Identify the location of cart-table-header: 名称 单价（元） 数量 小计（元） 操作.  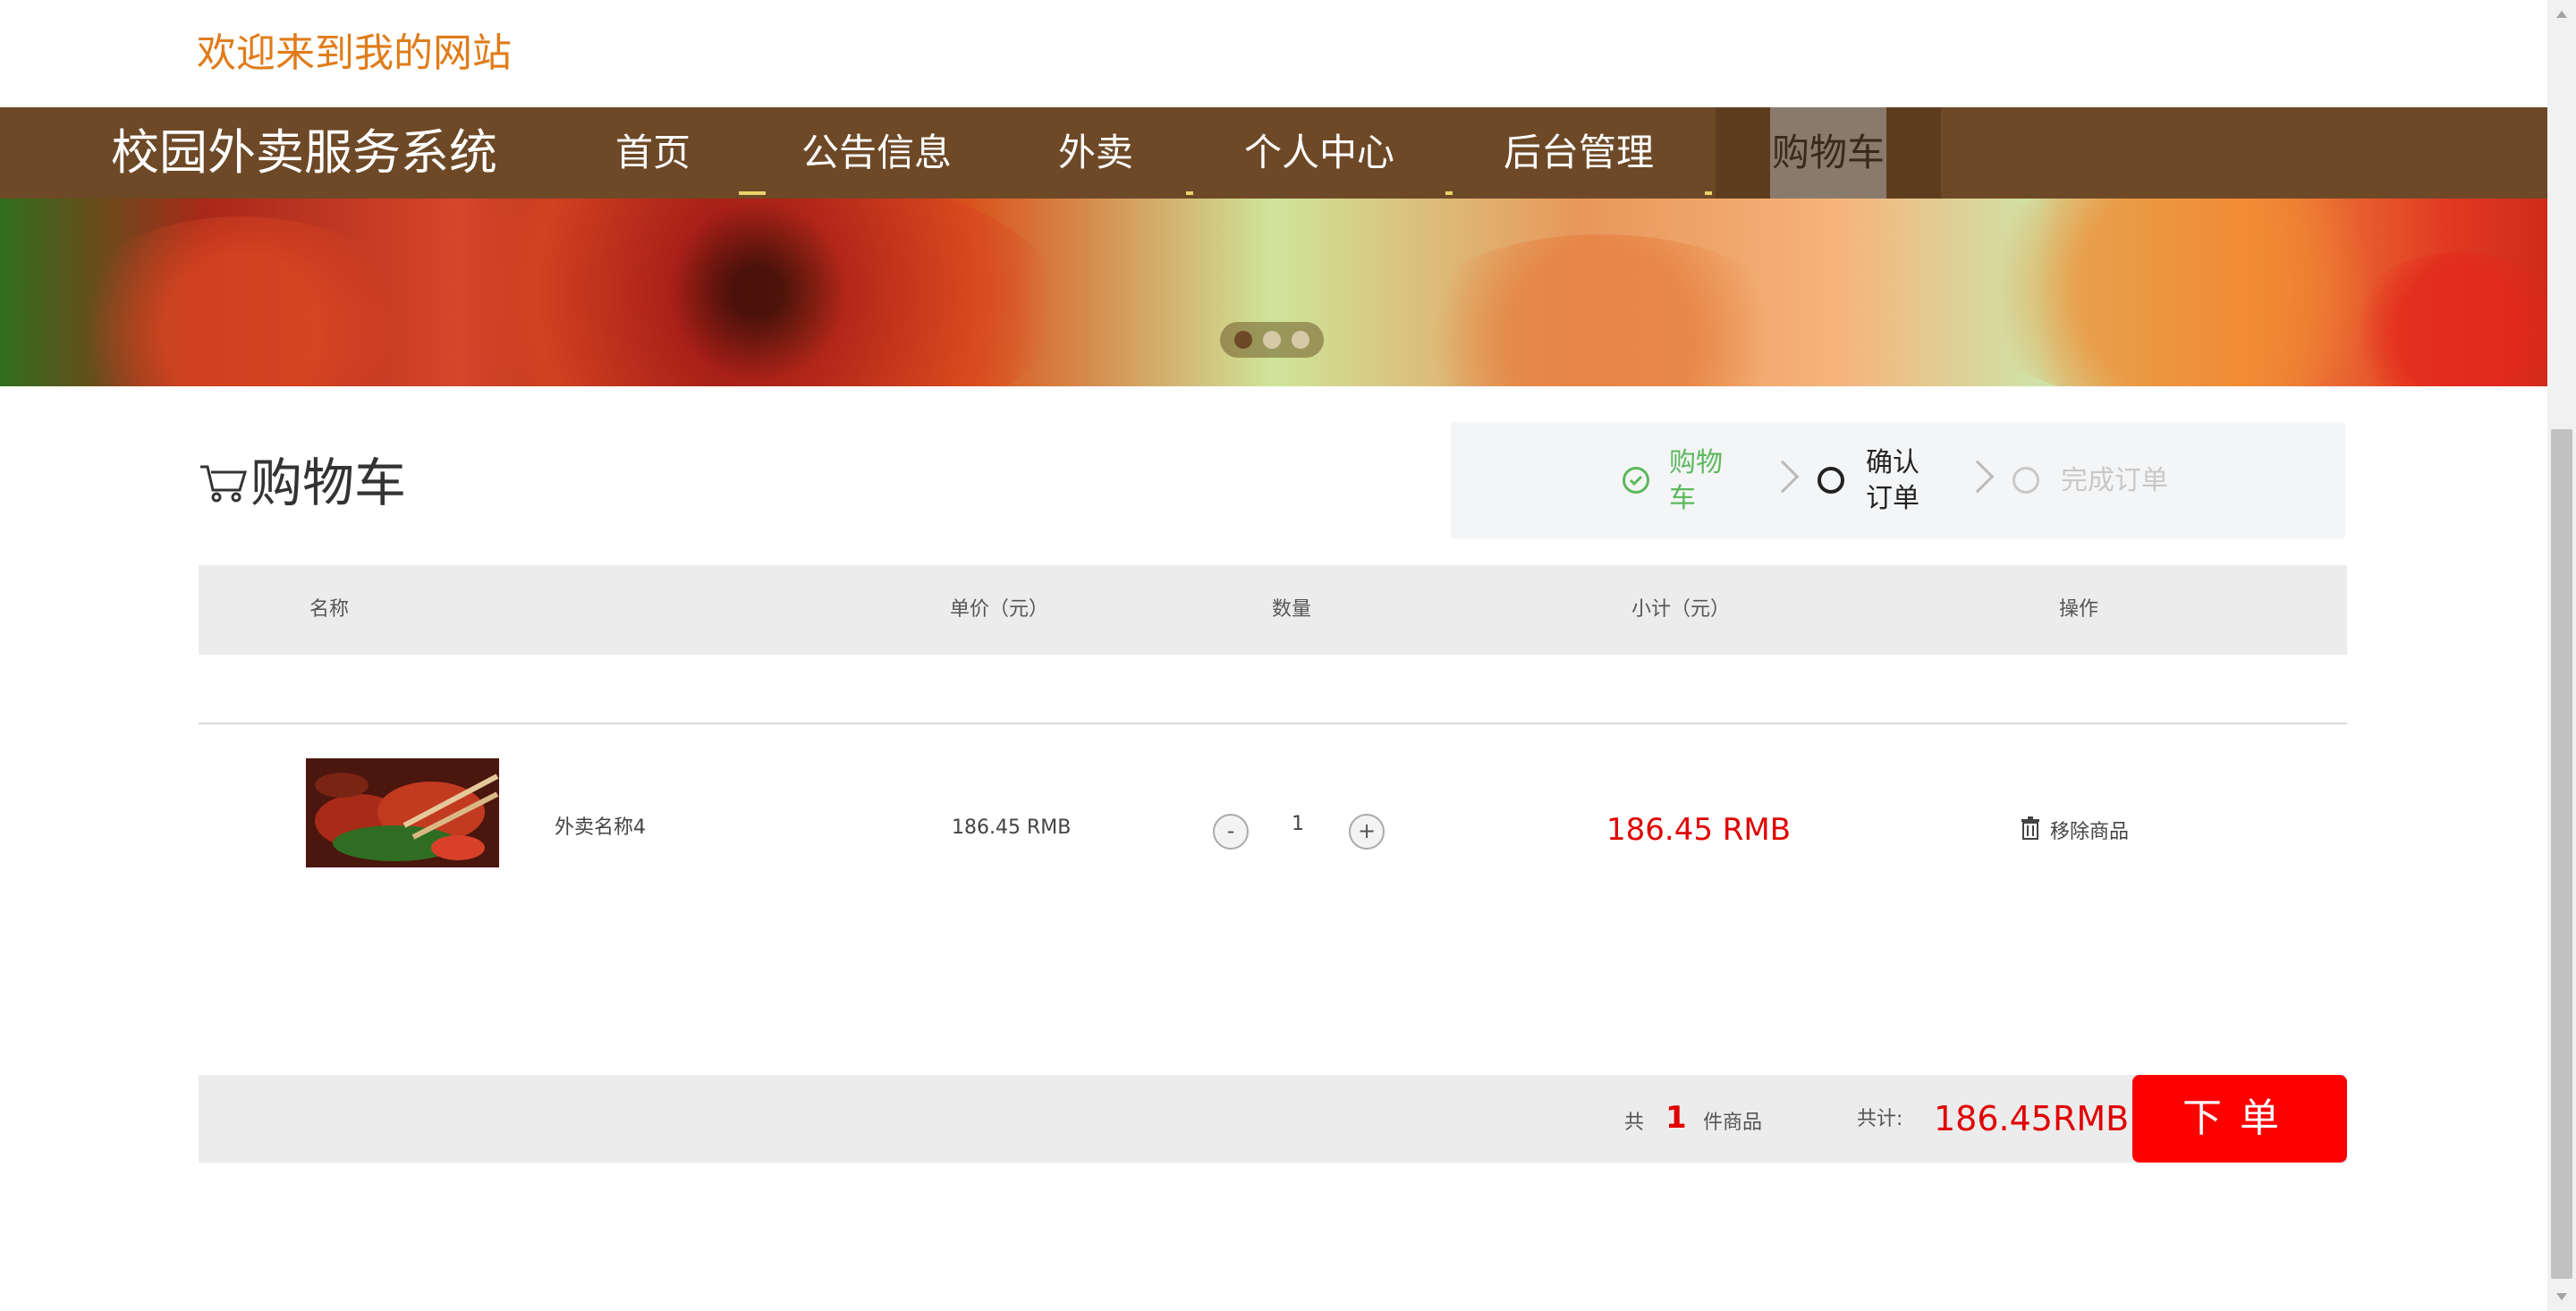
(1273, 610).